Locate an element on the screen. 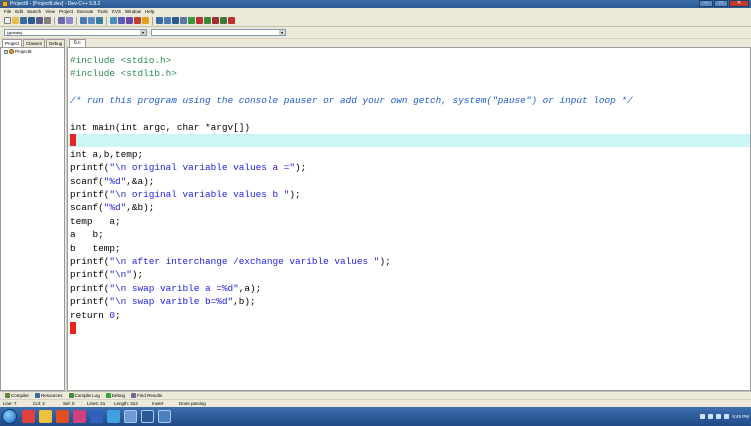  expand-icon: + is located at coordinates (6, 51).